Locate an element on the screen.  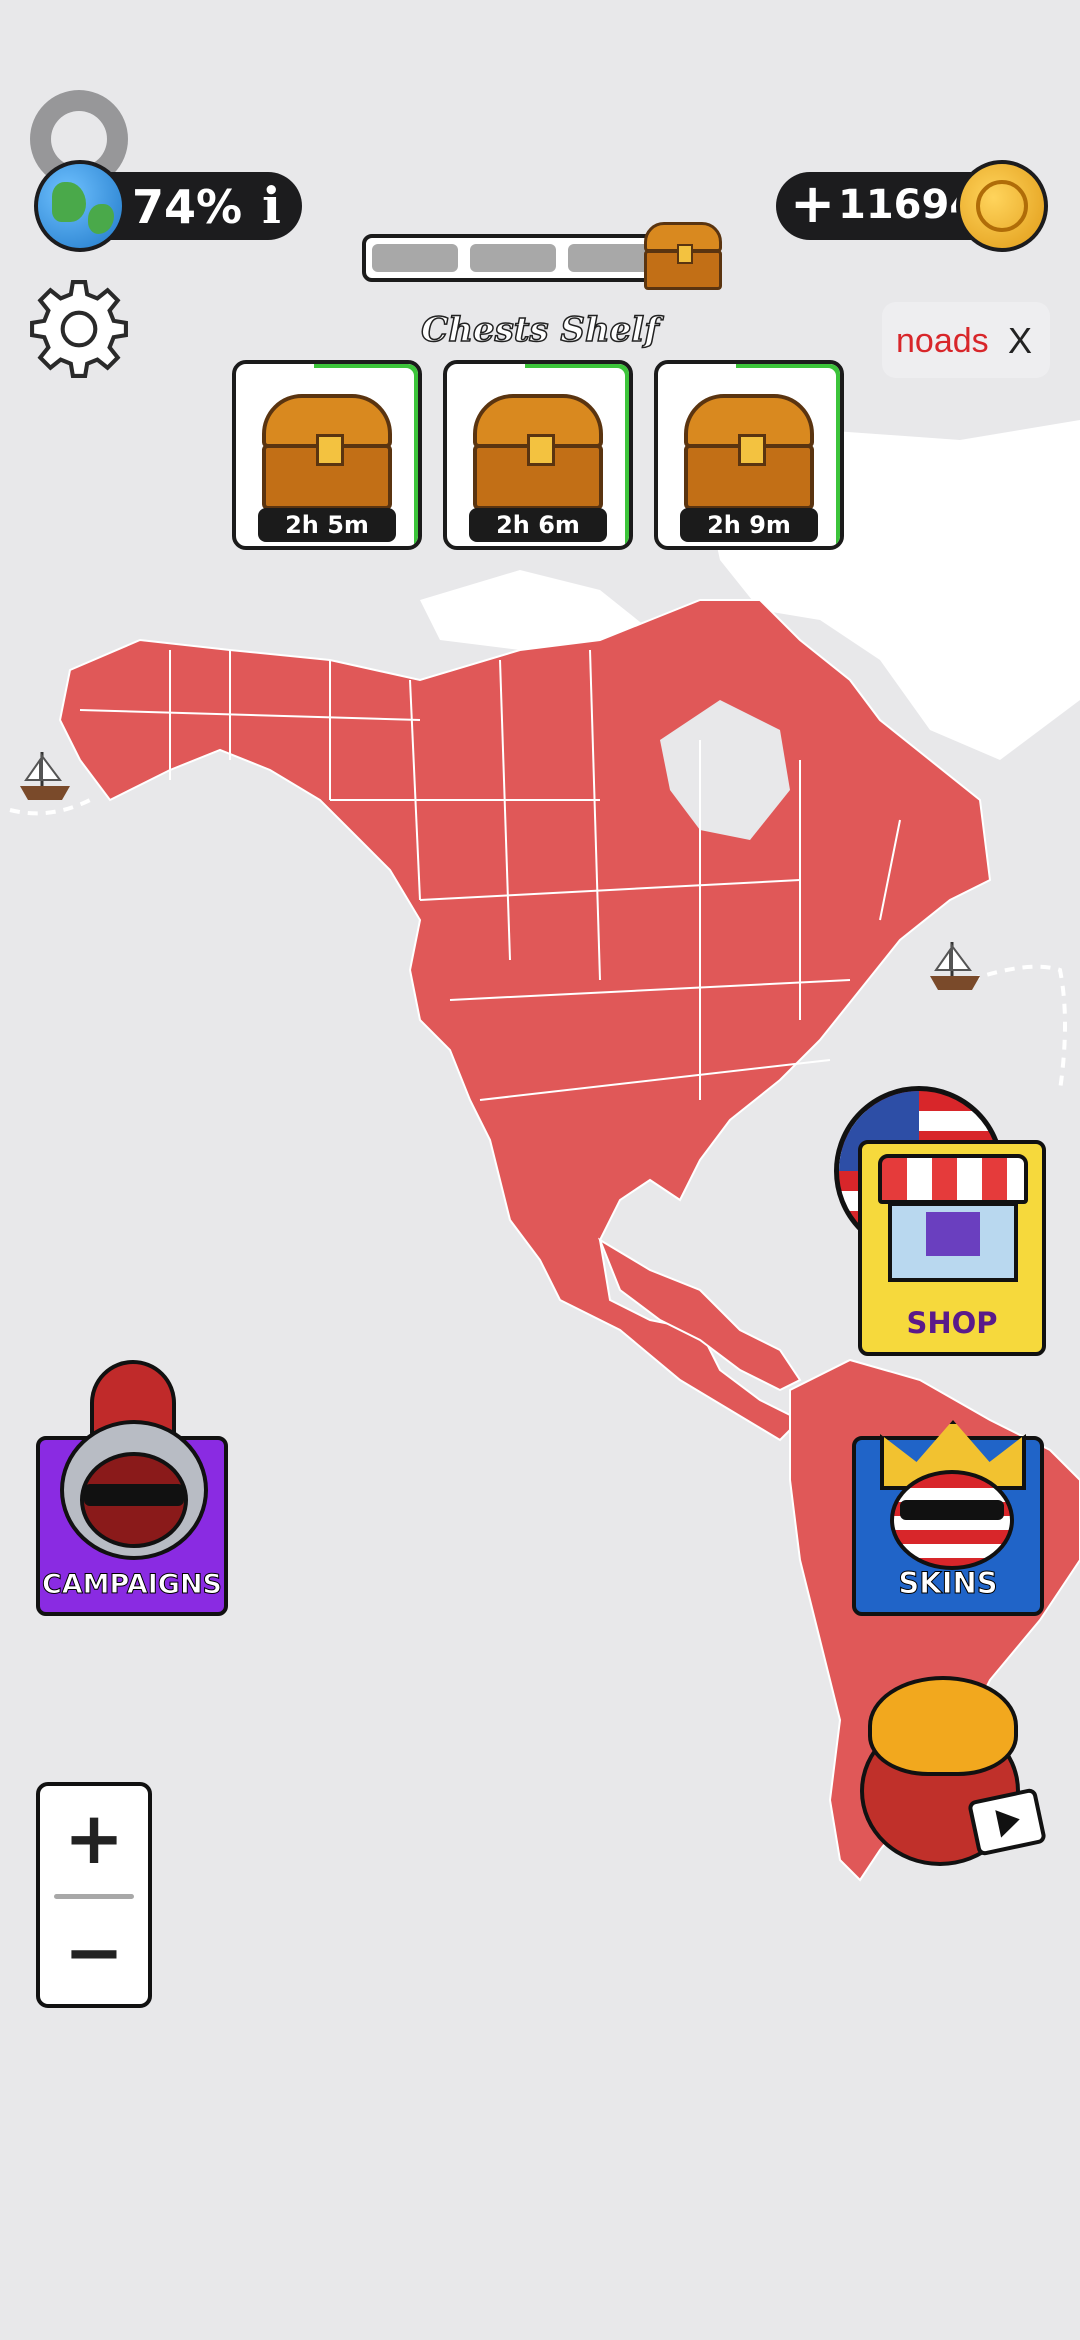
nuke-ad-button is located at coordinates (950, 1776).